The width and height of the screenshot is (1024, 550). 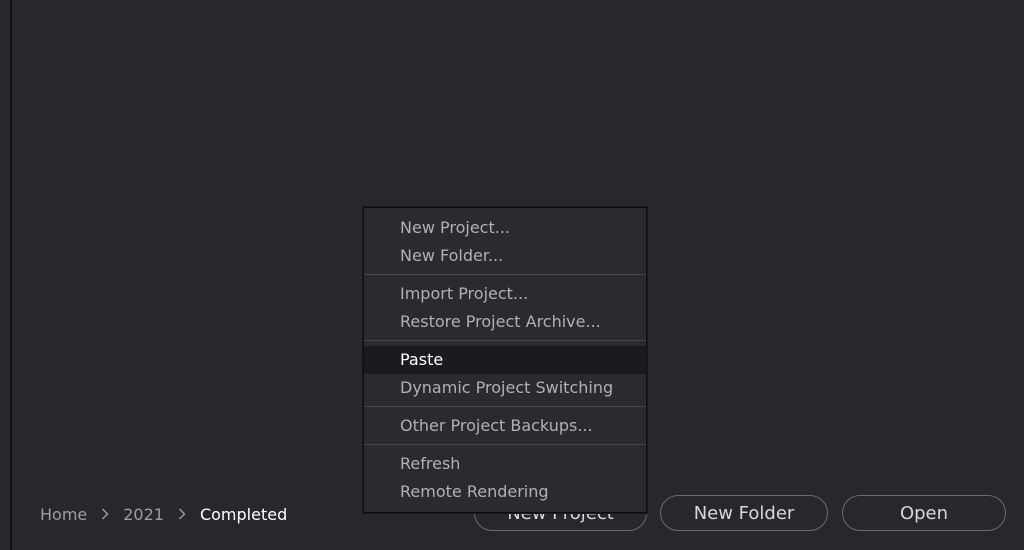 I want to click on panel-divider, so click(x=11, y=275).